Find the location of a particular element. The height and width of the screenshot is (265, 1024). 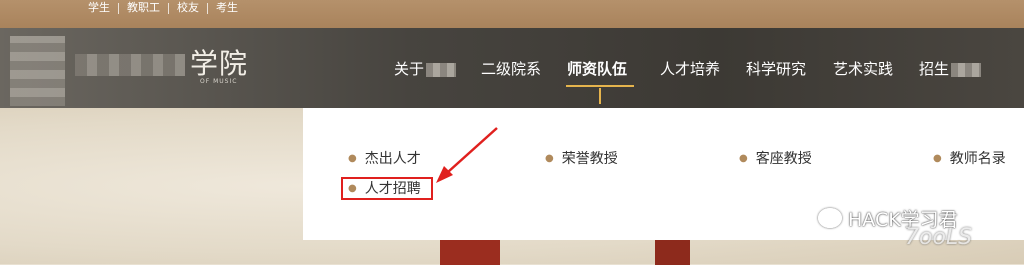

watermark-sub: 7ooLS is located at coordinates (939, 237).